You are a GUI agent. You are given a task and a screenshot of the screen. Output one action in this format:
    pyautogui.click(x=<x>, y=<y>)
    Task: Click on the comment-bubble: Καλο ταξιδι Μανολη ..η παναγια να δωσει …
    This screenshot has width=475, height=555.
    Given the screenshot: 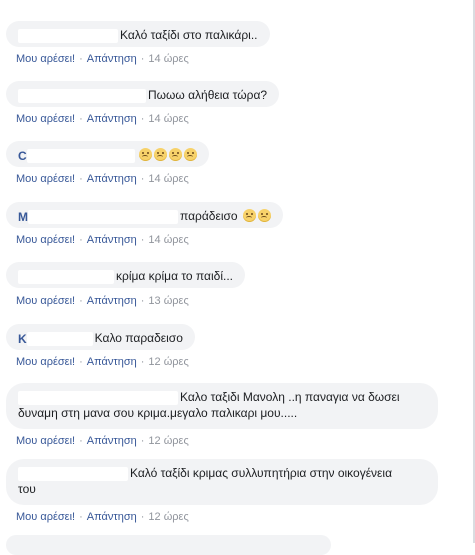 What is the action you would take?
    pyautogui.click(x=222, y=406)
    